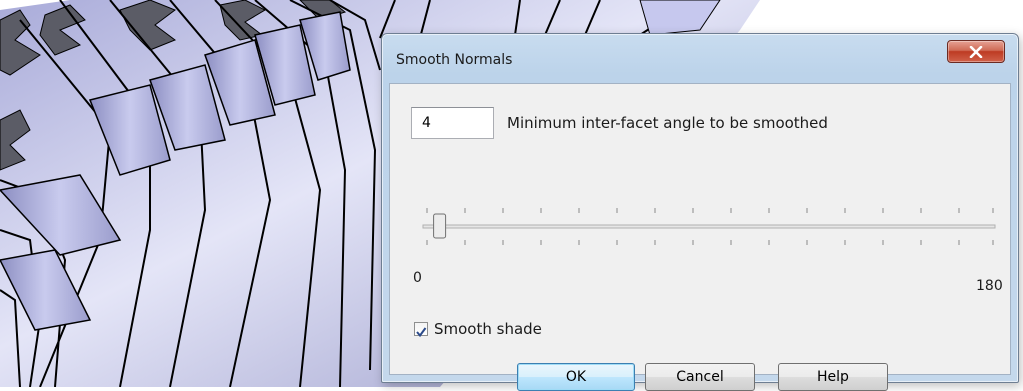 The width and height of the screenshot is (1023, 391). Describe the element at coordinates (667, 123) in the screenshot. I see `angle-label: Minimum inter-facet angle to be smoothed` at that location.